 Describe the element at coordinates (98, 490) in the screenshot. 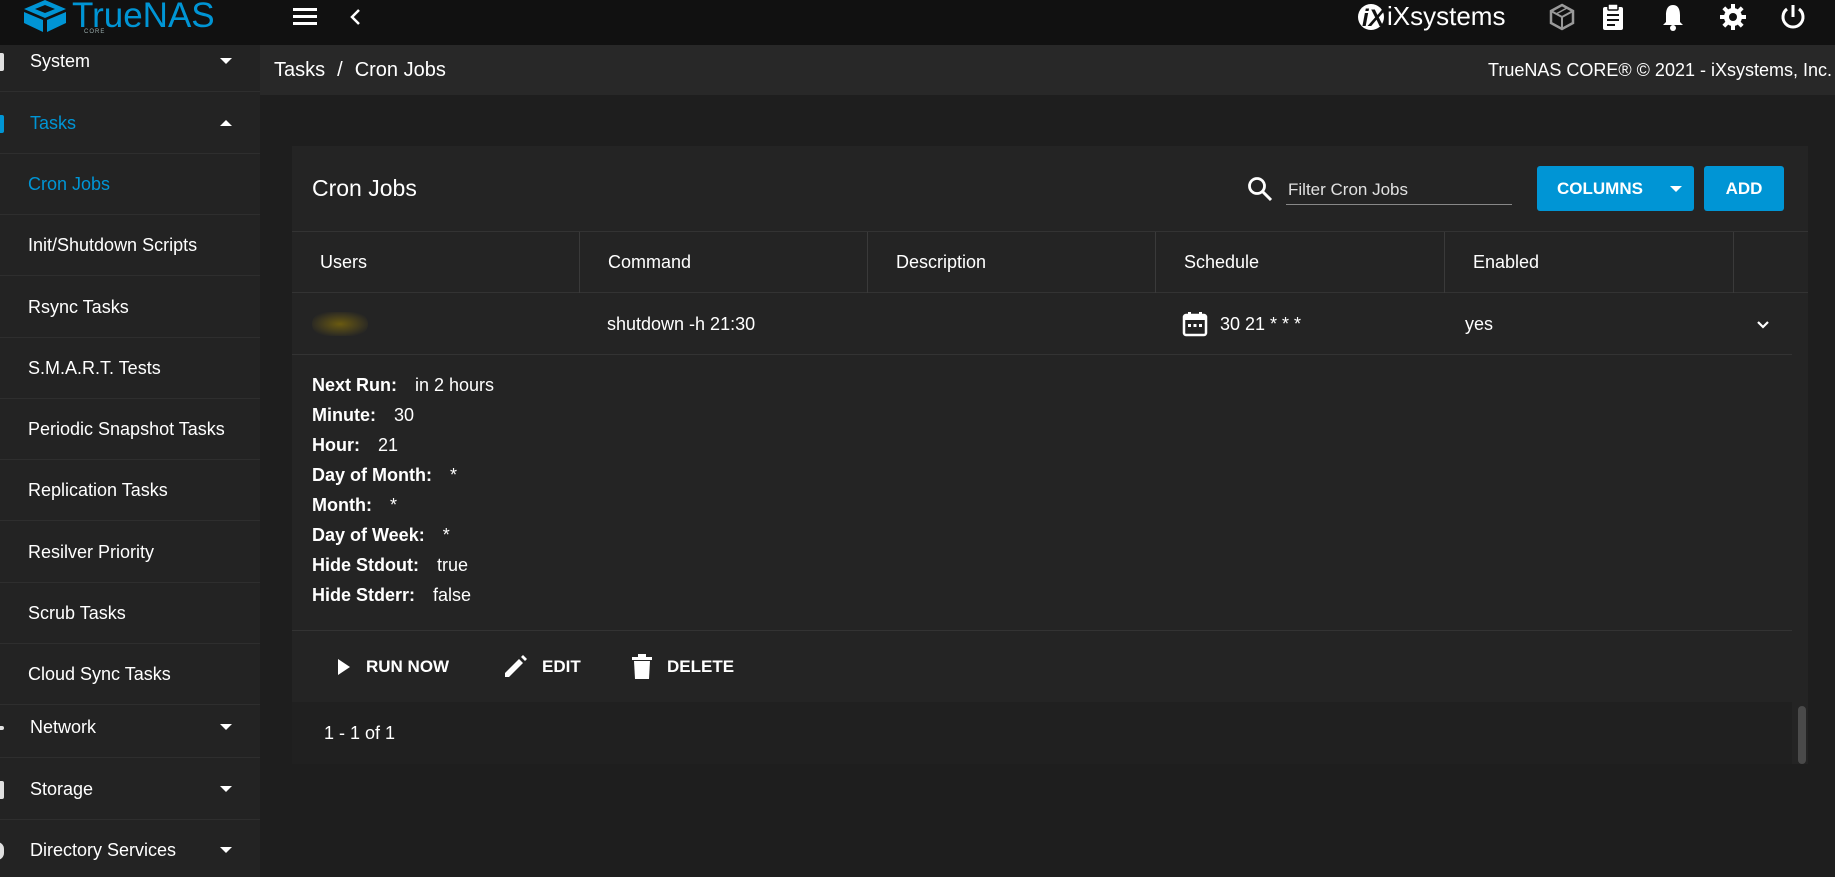

I see `sidebar-subitem-label: Replication Tasks` at that location.